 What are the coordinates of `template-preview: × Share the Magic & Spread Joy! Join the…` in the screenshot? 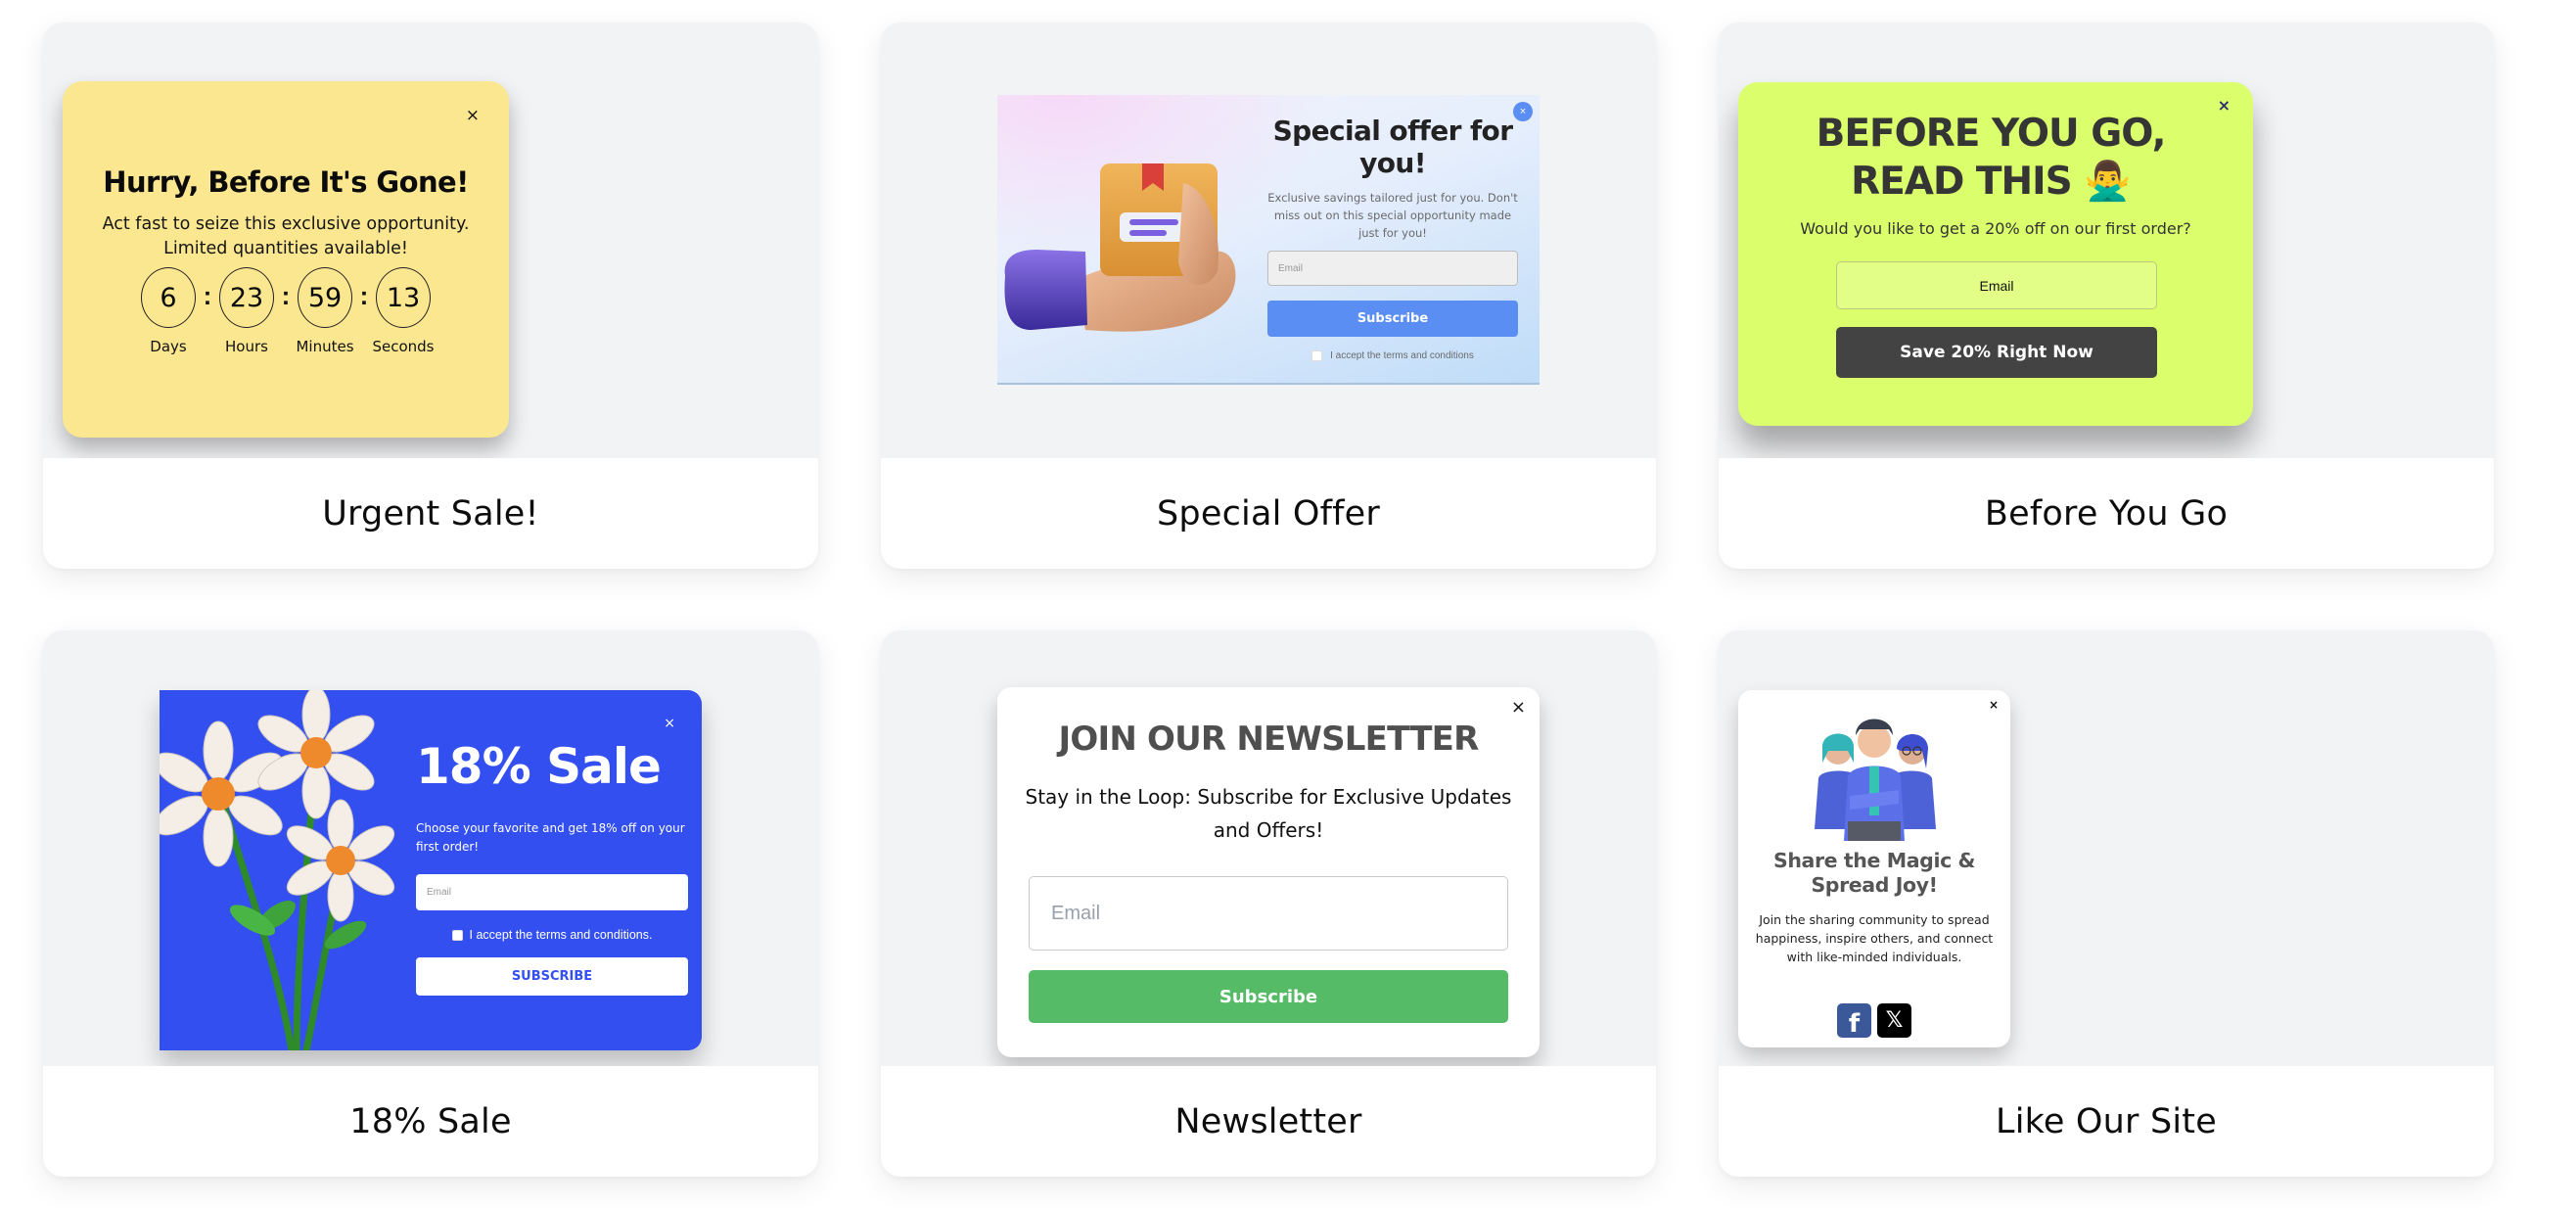 It's located at (2107, 848).